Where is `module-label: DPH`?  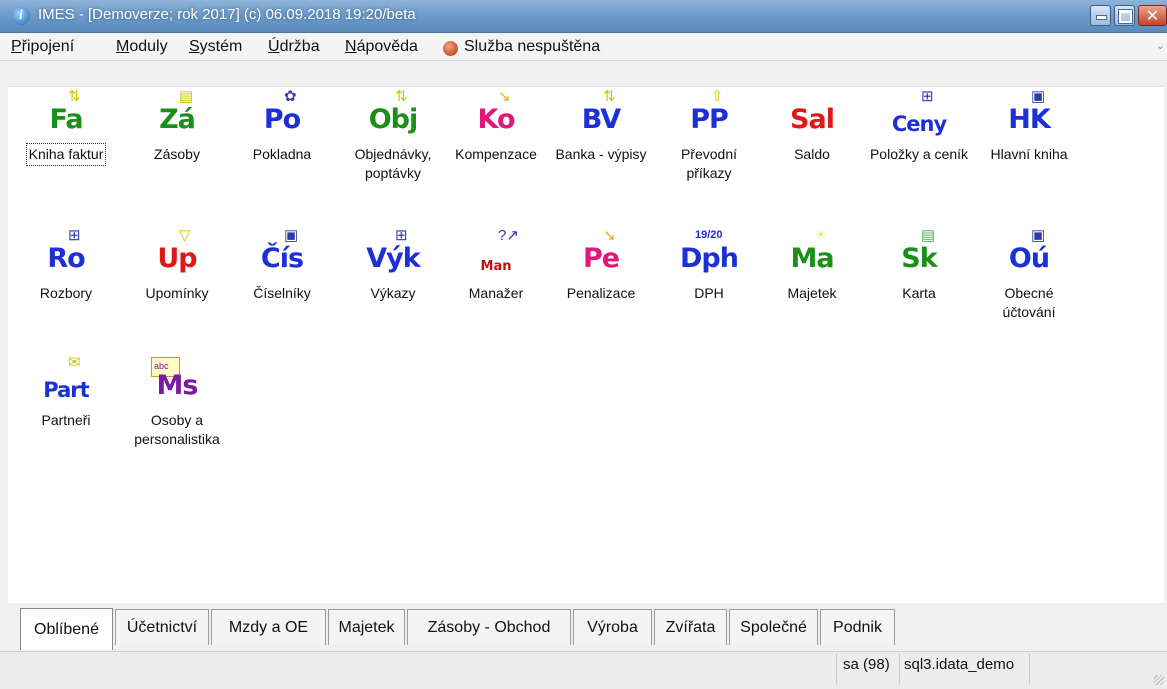
module-label: DPH is located at coordinates (709, 293).